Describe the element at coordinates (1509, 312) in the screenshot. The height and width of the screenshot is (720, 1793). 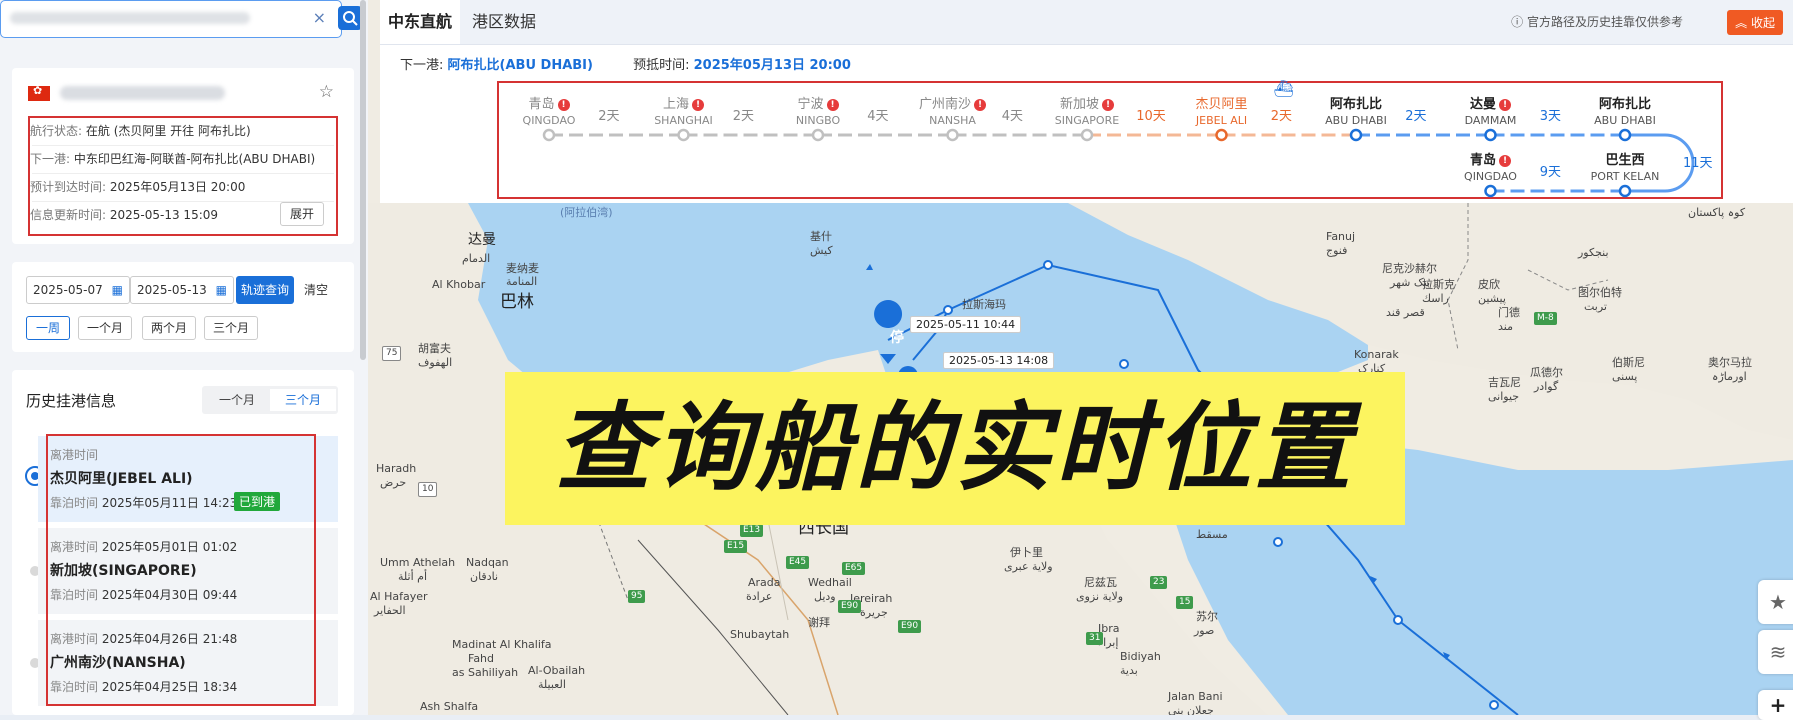
I see `map-label: 门德` at that location.